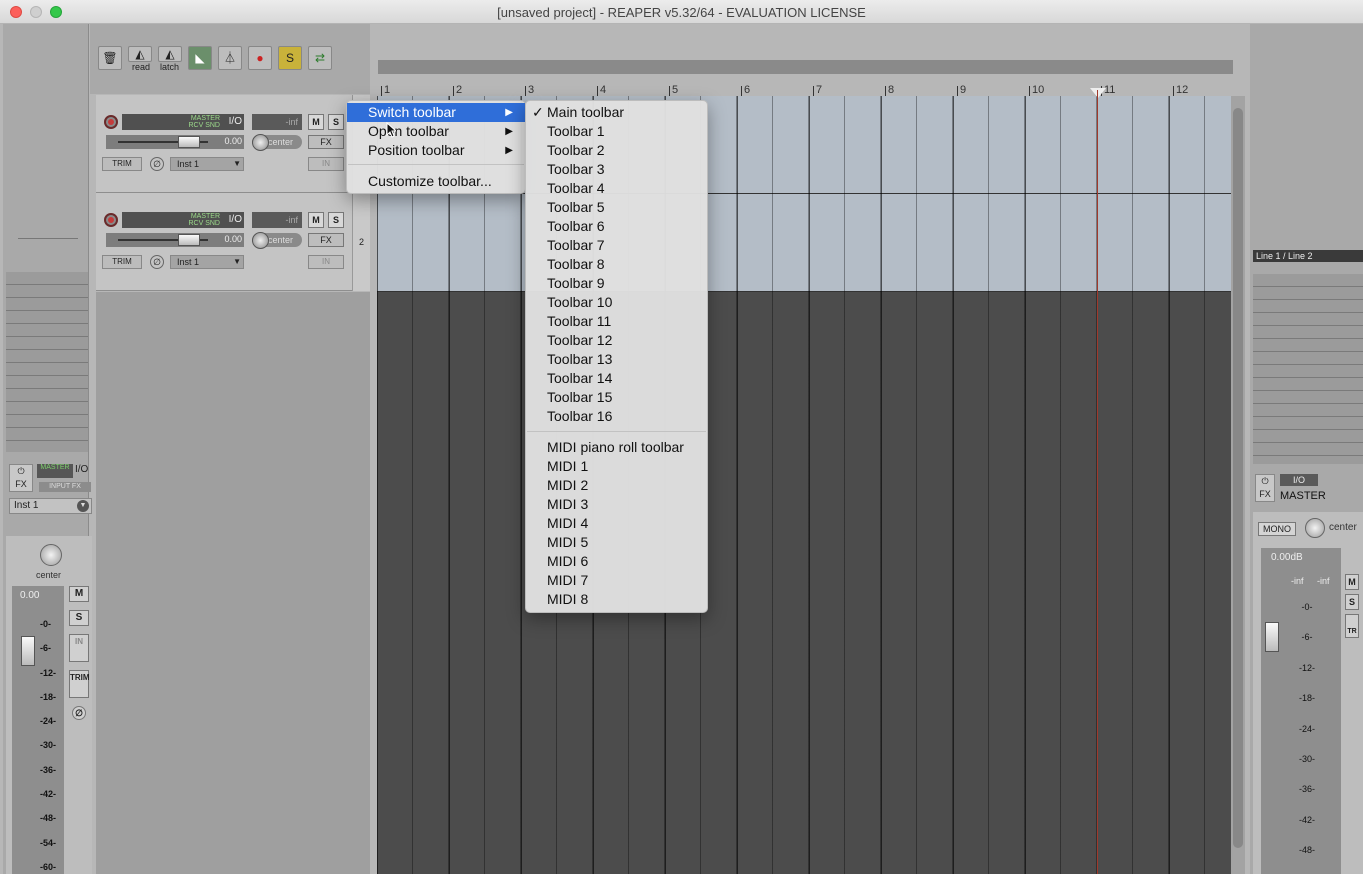  What do you see at coordinates (436, 112) in the screenshot?
I see `menu-item-switch-toolbar: Switch toolbar ▶` at bounding box center [436, 112].